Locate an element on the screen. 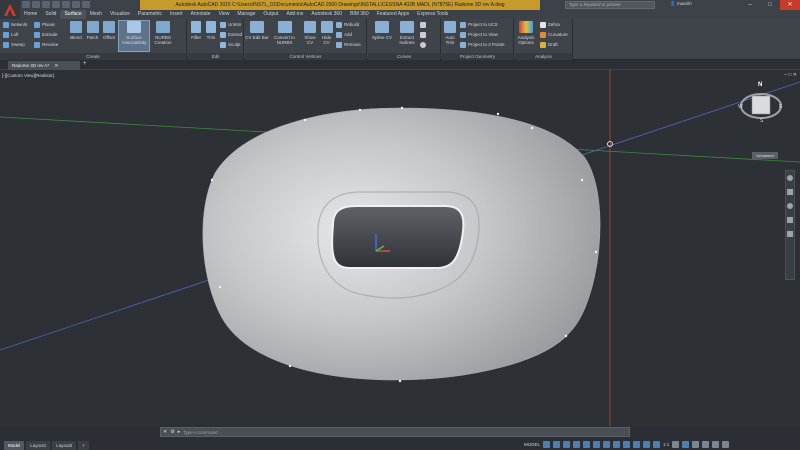 This screenshot has height=450, width=800. viewport-window-controls: – □ ✕ is located at coordinates (790, 75).